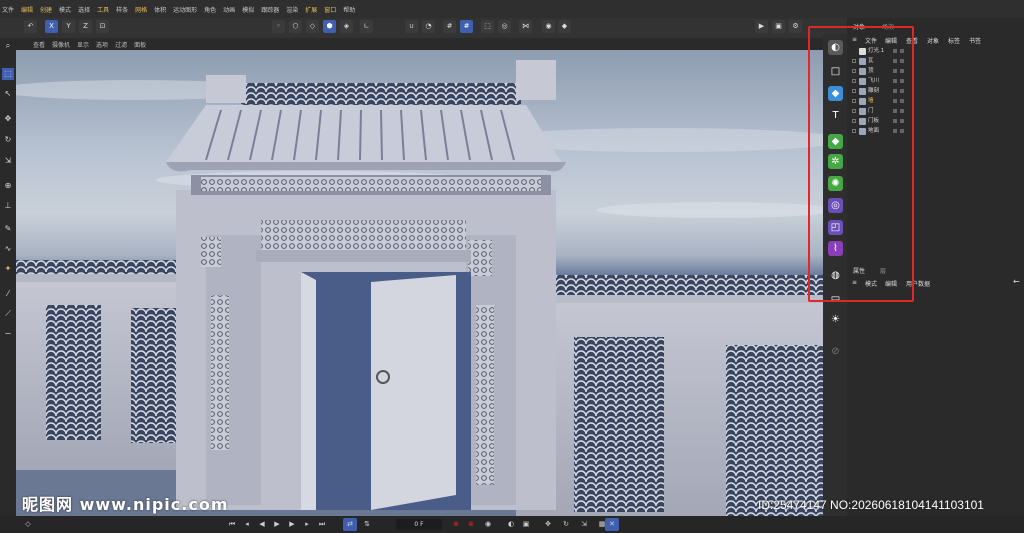 The height and width of the screenshot is (533, 1024). What do you see at coordinates (8, 249) in the screenshot?
I see `spline-tool-icon: ∿` at bounding box center [8, 249].